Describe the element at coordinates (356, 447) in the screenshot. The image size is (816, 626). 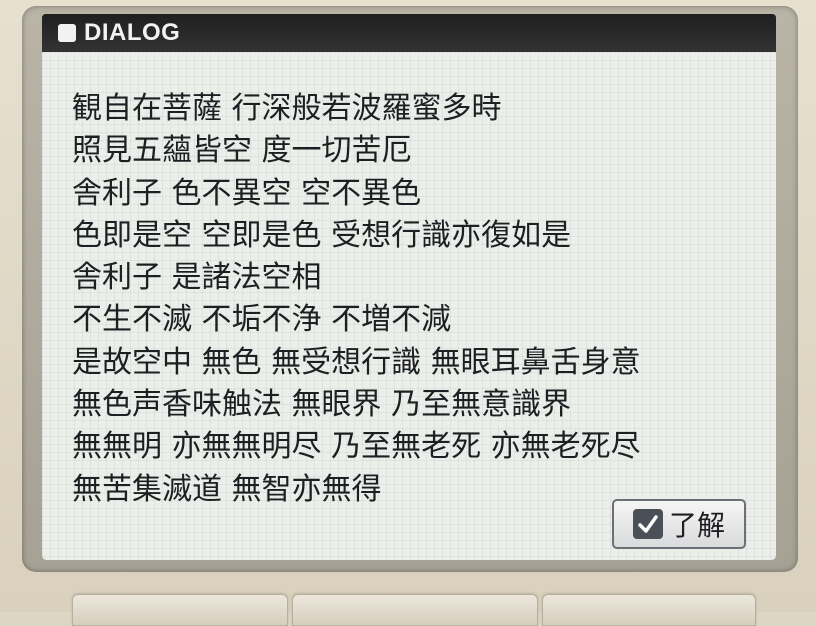
I see `text-line: 無無明 亦無無明尽 乃至無老死 亦無老死尽` at that location.